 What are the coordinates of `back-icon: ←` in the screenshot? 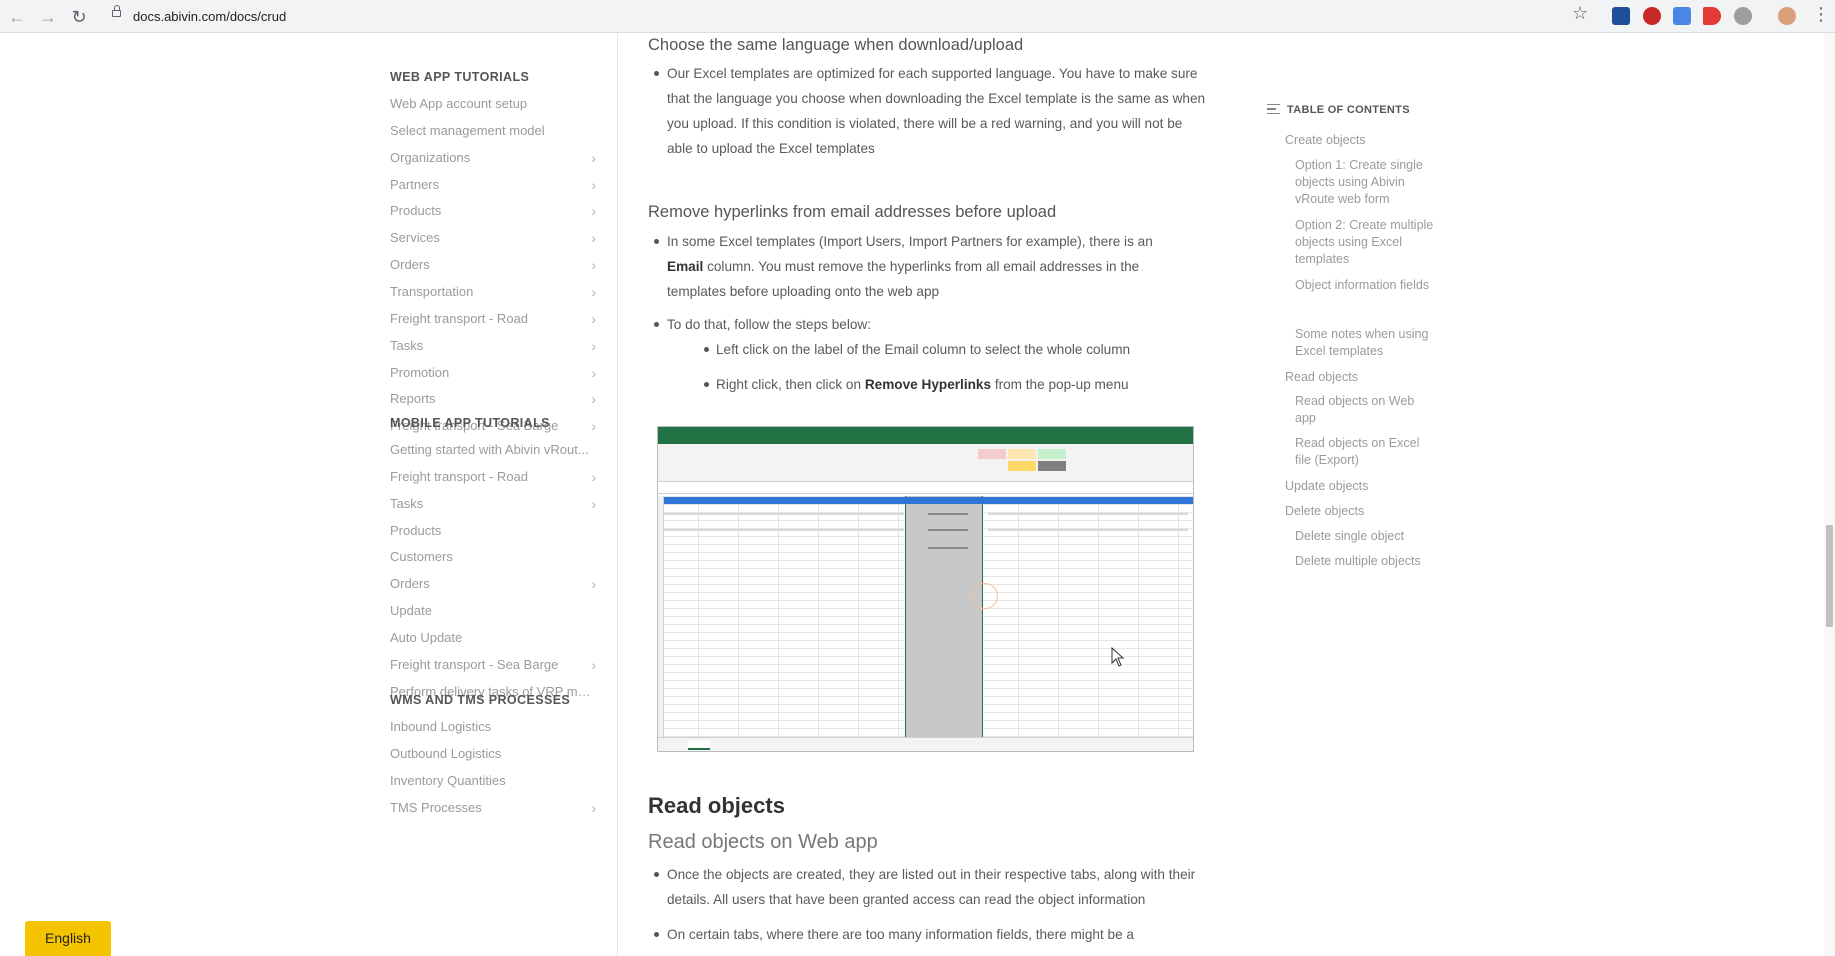 It's located at (17, 17).